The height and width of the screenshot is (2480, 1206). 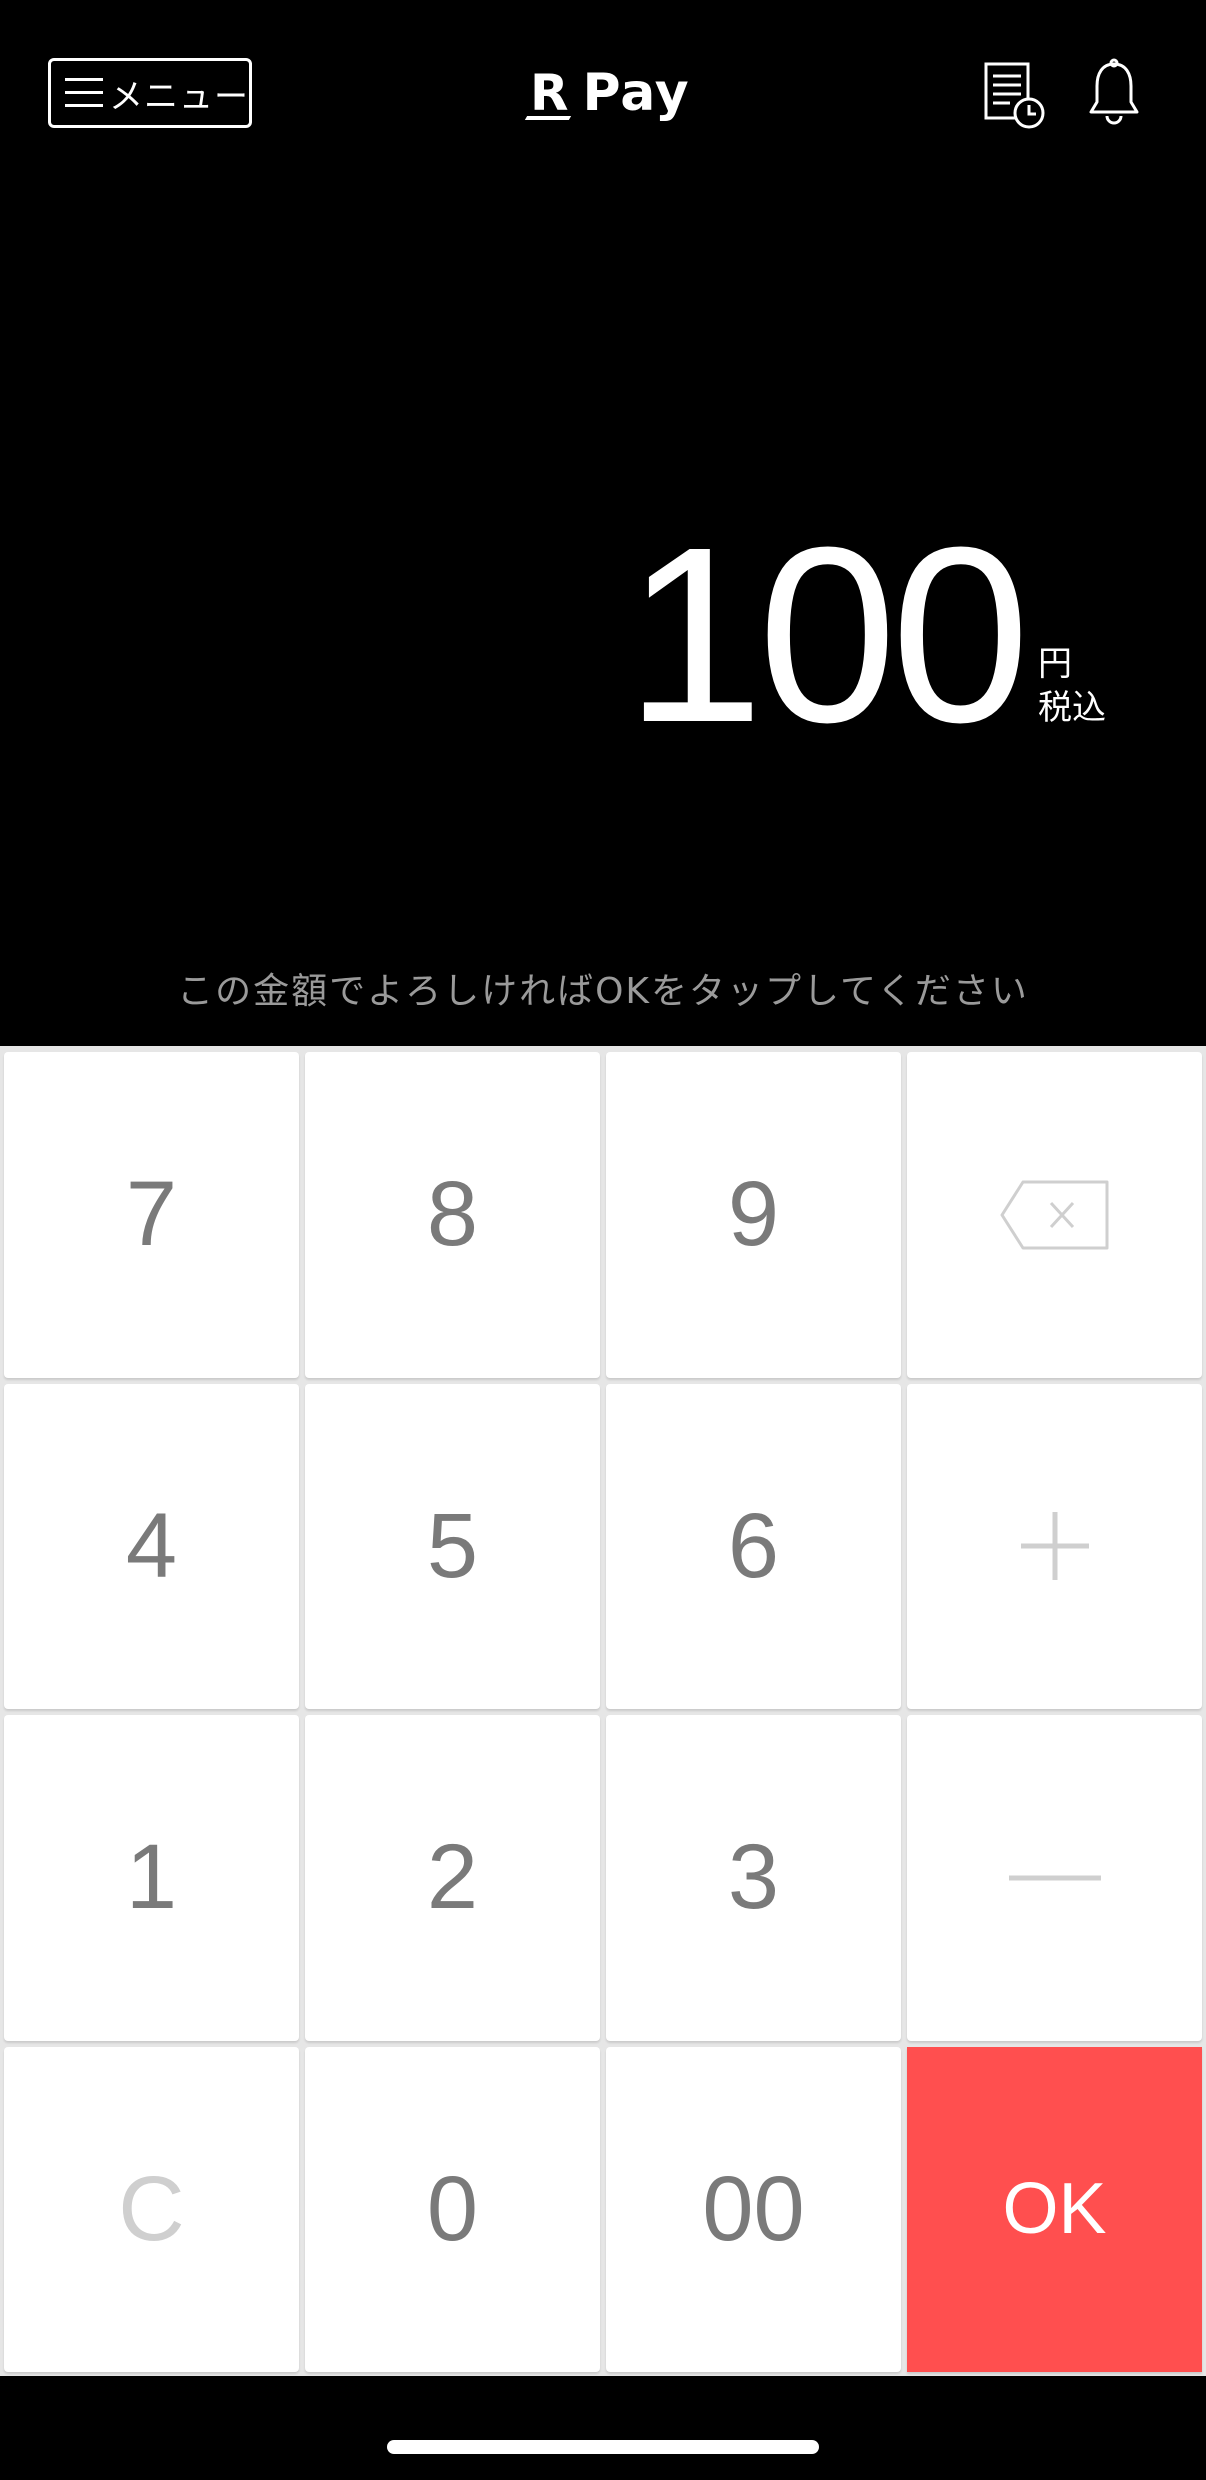 I want to click on backspace-icon, so click(x=1054, y=1215).